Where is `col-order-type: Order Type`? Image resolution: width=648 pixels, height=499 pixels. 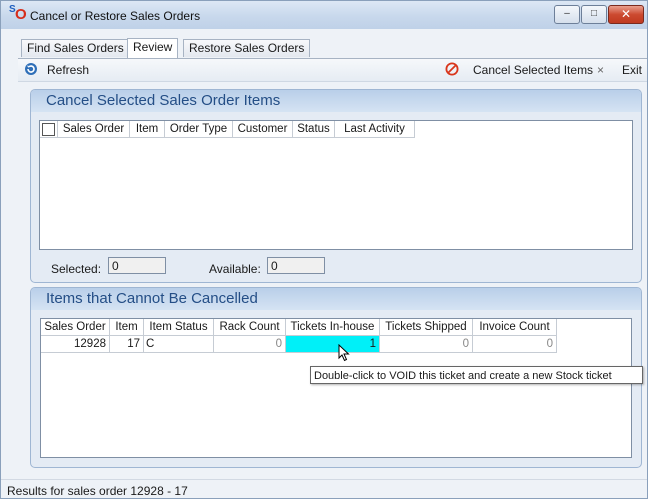
col-order-type: Order Type is located at coordinates (199, 129).